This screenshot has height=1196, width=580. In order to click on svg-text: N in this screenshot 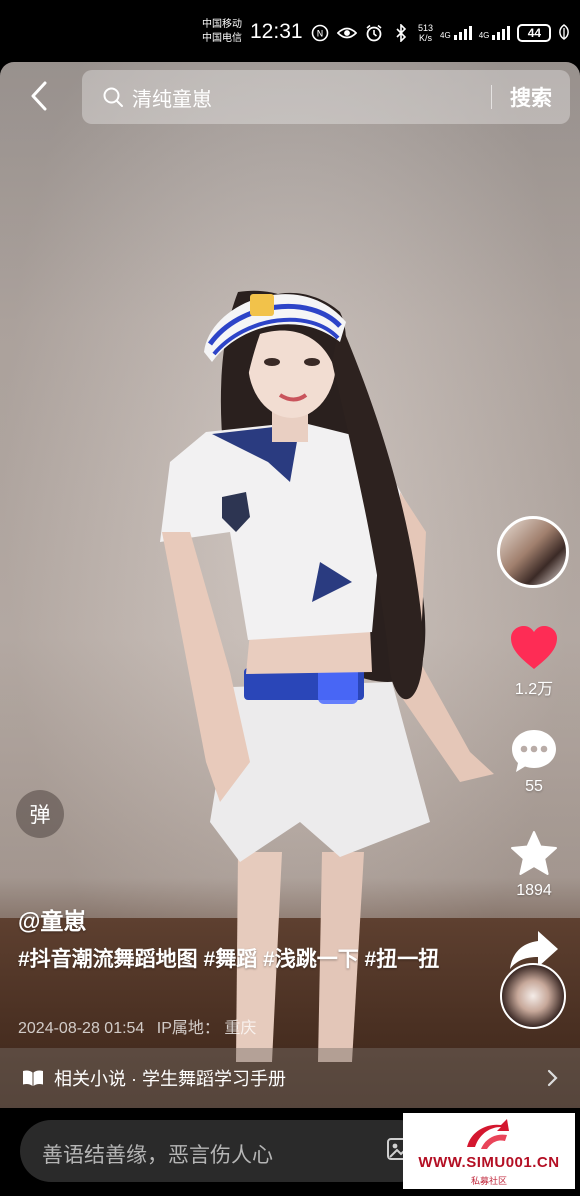, I will do `click(320, 35)`.